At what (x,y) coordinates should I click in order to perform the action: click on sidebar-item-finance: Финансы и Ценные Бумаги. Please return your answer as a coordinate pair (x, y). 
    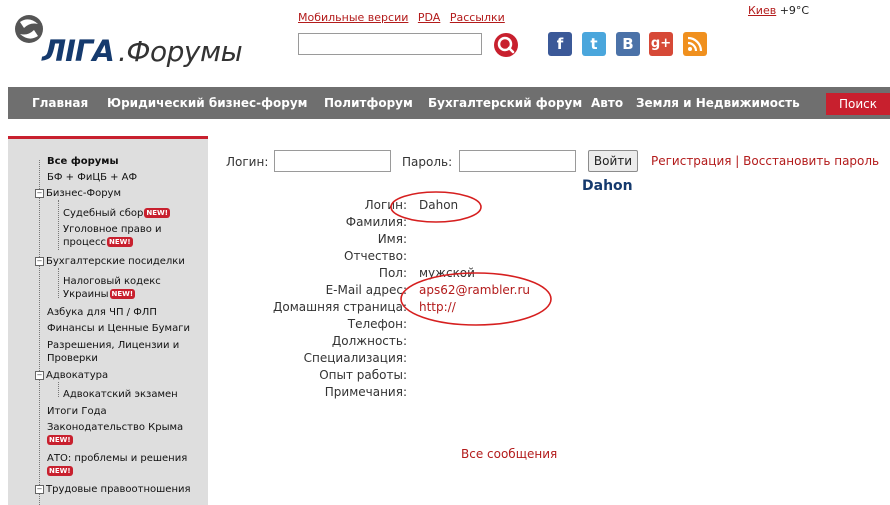
    Looking at the image, I should click on (118, 328).